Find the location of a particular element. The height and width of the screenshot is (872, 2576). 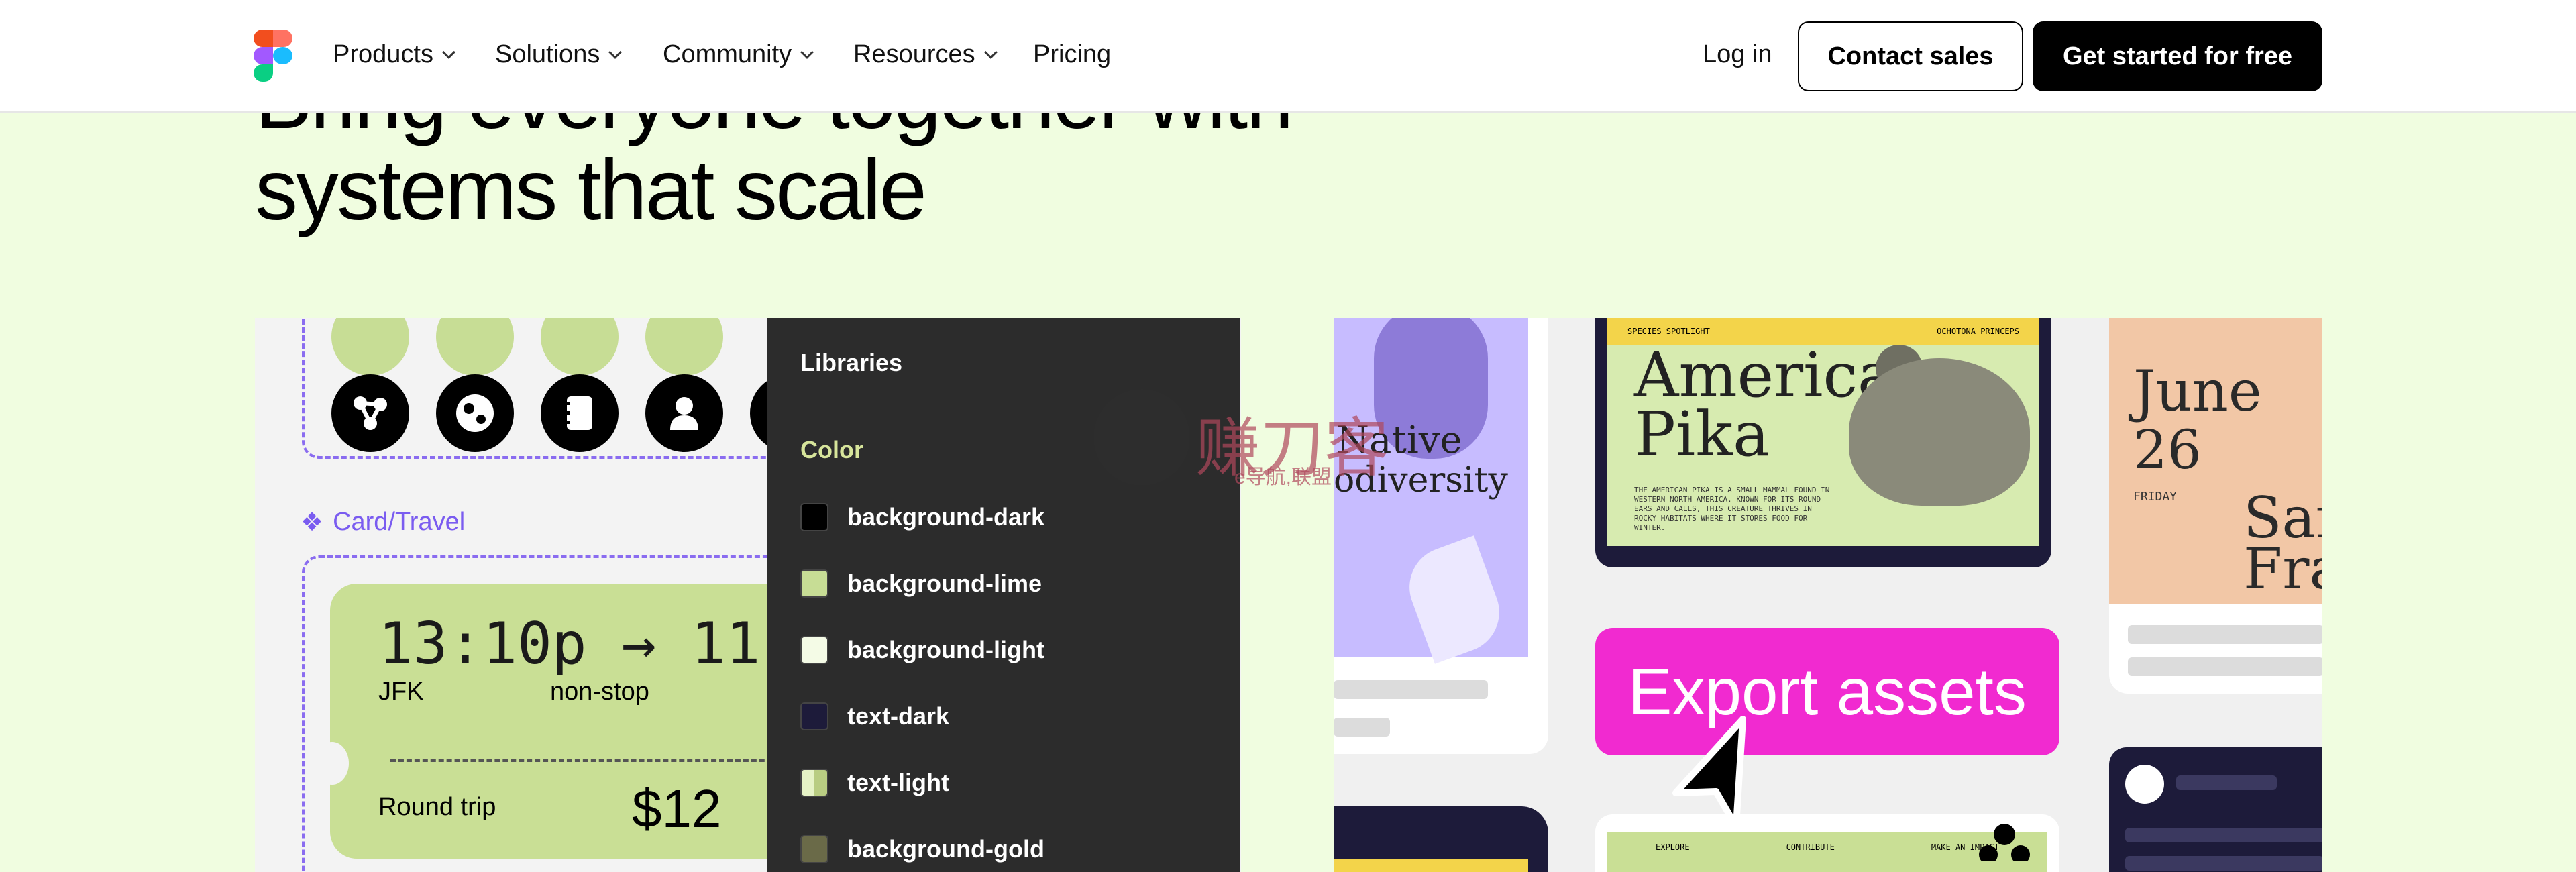

color-name: background-light is located at coordinates (945, 650).